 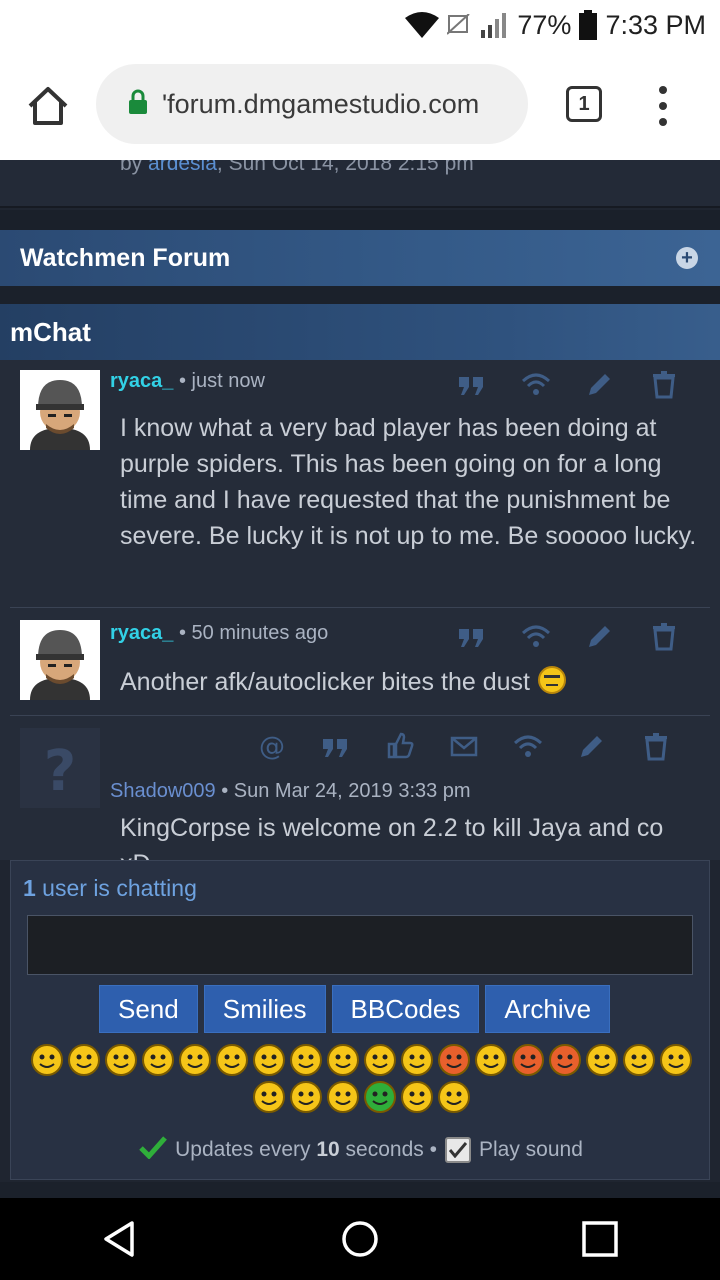 I want to click on archive-button: Archive, so click(x=548, y=1009).